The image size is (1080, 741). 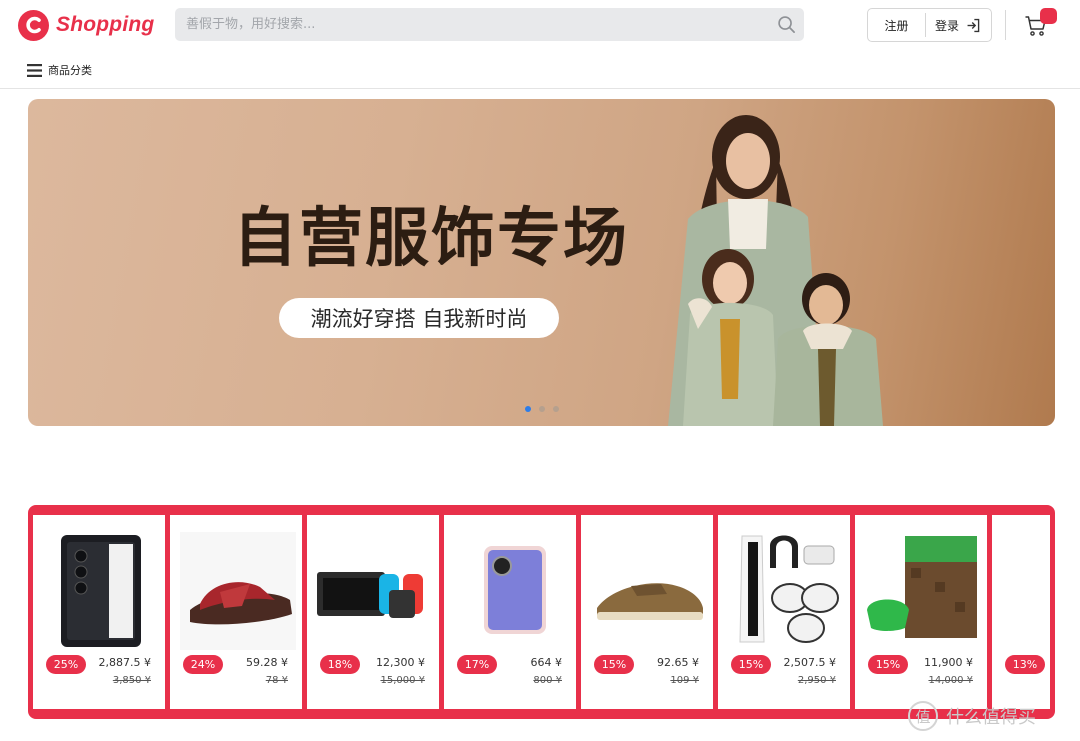 I want to click on discount-badge: 25%, so click(x=66, y=664).